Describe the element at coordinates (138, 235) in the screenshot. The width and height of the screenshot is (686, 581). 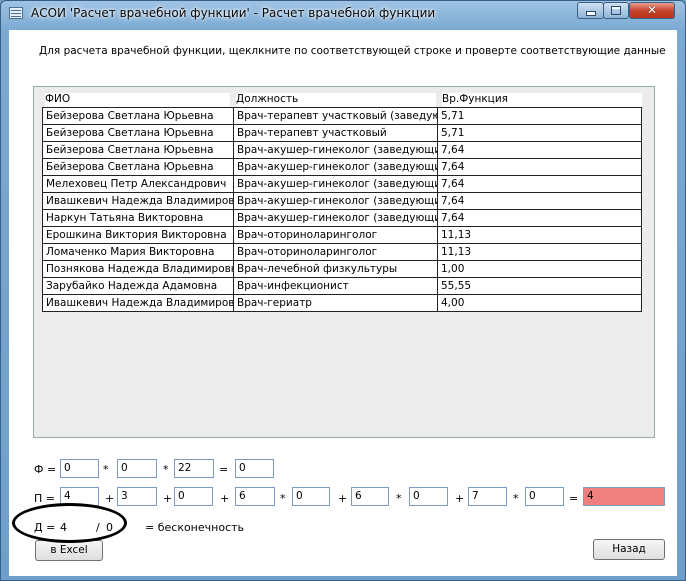
I see `cell-fio: Ерошкина Виктория Викторовна` at that location.